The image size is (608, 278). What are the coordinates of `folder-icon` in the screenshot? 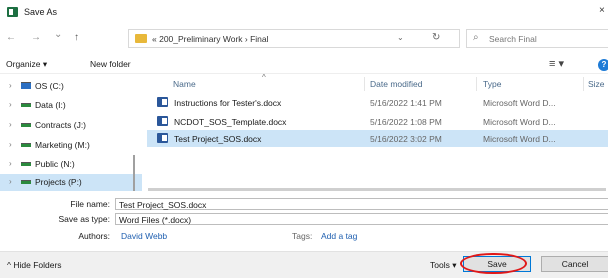 It's located at (141, 38).